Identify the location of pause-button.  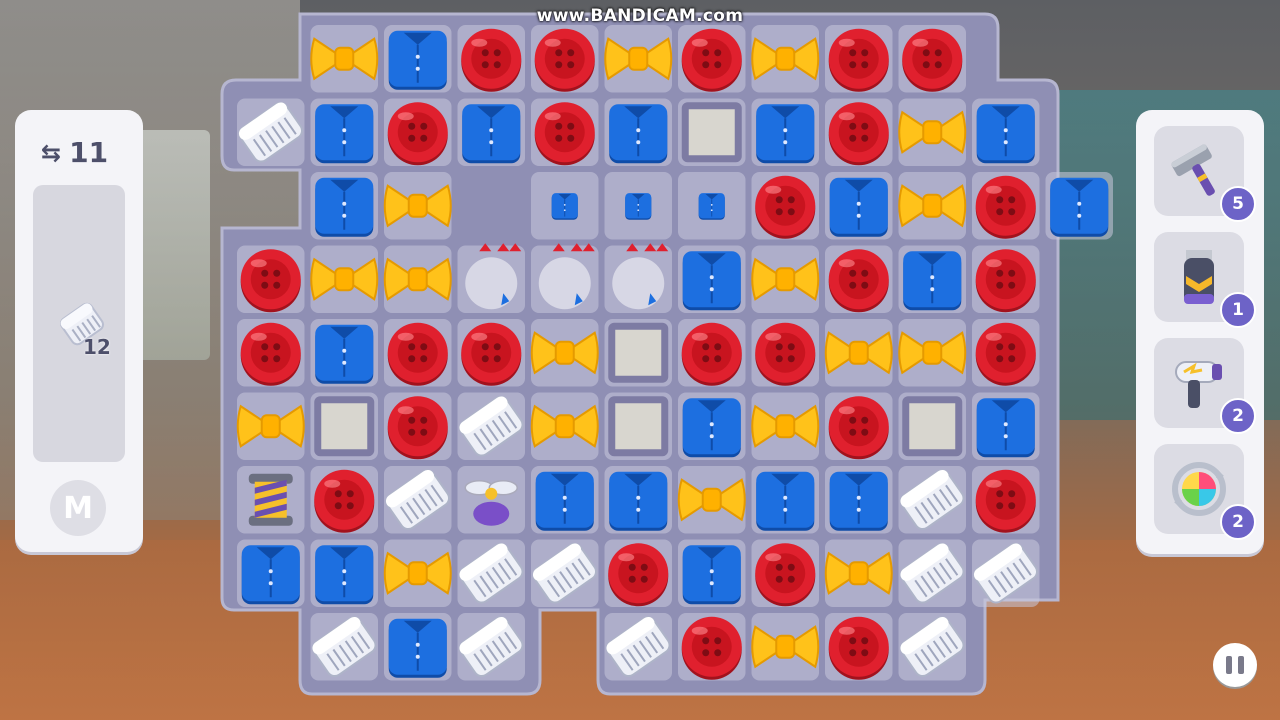
(1235, 665).